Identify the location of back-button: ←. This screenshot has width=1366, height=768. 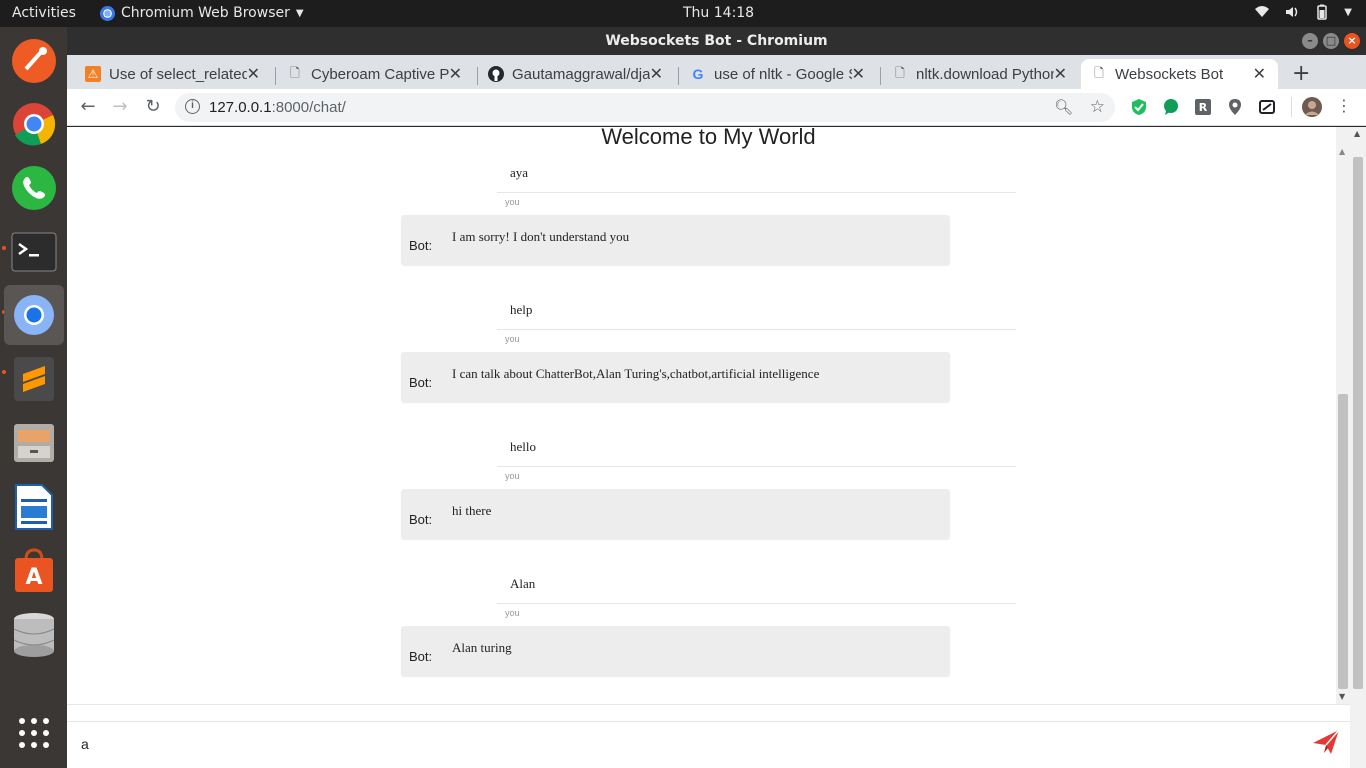
(88, 106).